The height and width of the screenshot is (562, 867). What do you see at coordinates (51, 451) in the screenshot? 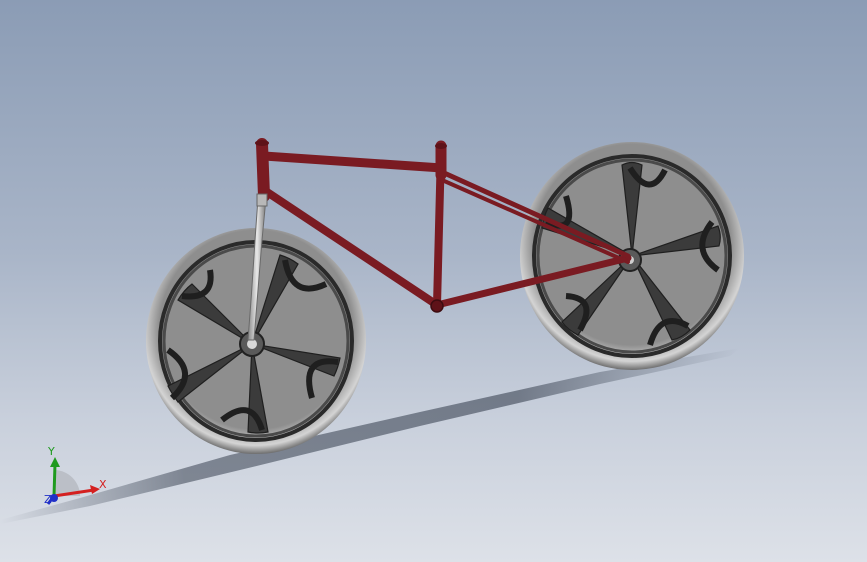
I see `y-axis-label: Y` at bounding box center [51, 451].